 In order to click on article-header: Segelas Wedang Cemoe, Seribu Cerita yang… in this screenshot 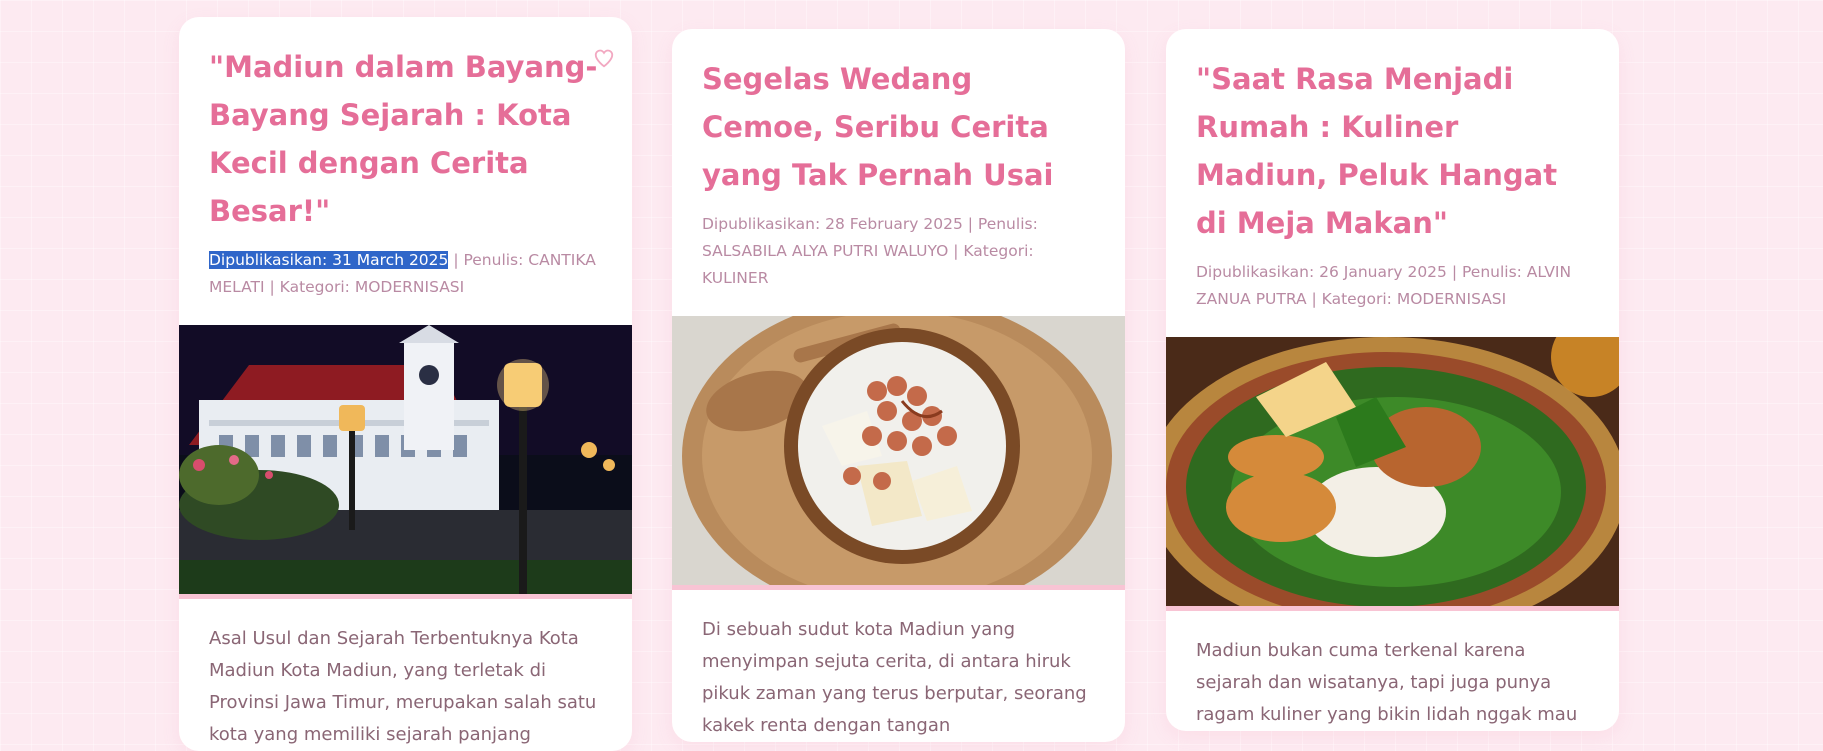, I will do `click(898, 172)`.